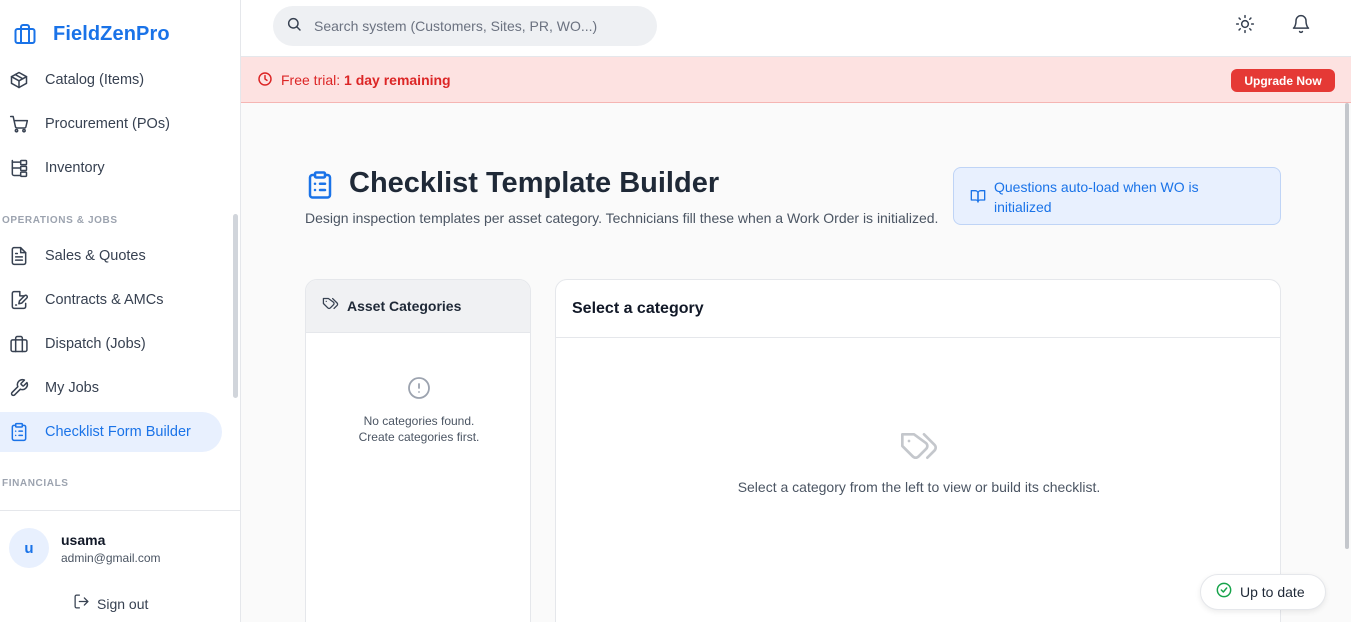 This screenshot has width=1351, height=622. I want to click on detail-title: Select a category, so click(638, 308).